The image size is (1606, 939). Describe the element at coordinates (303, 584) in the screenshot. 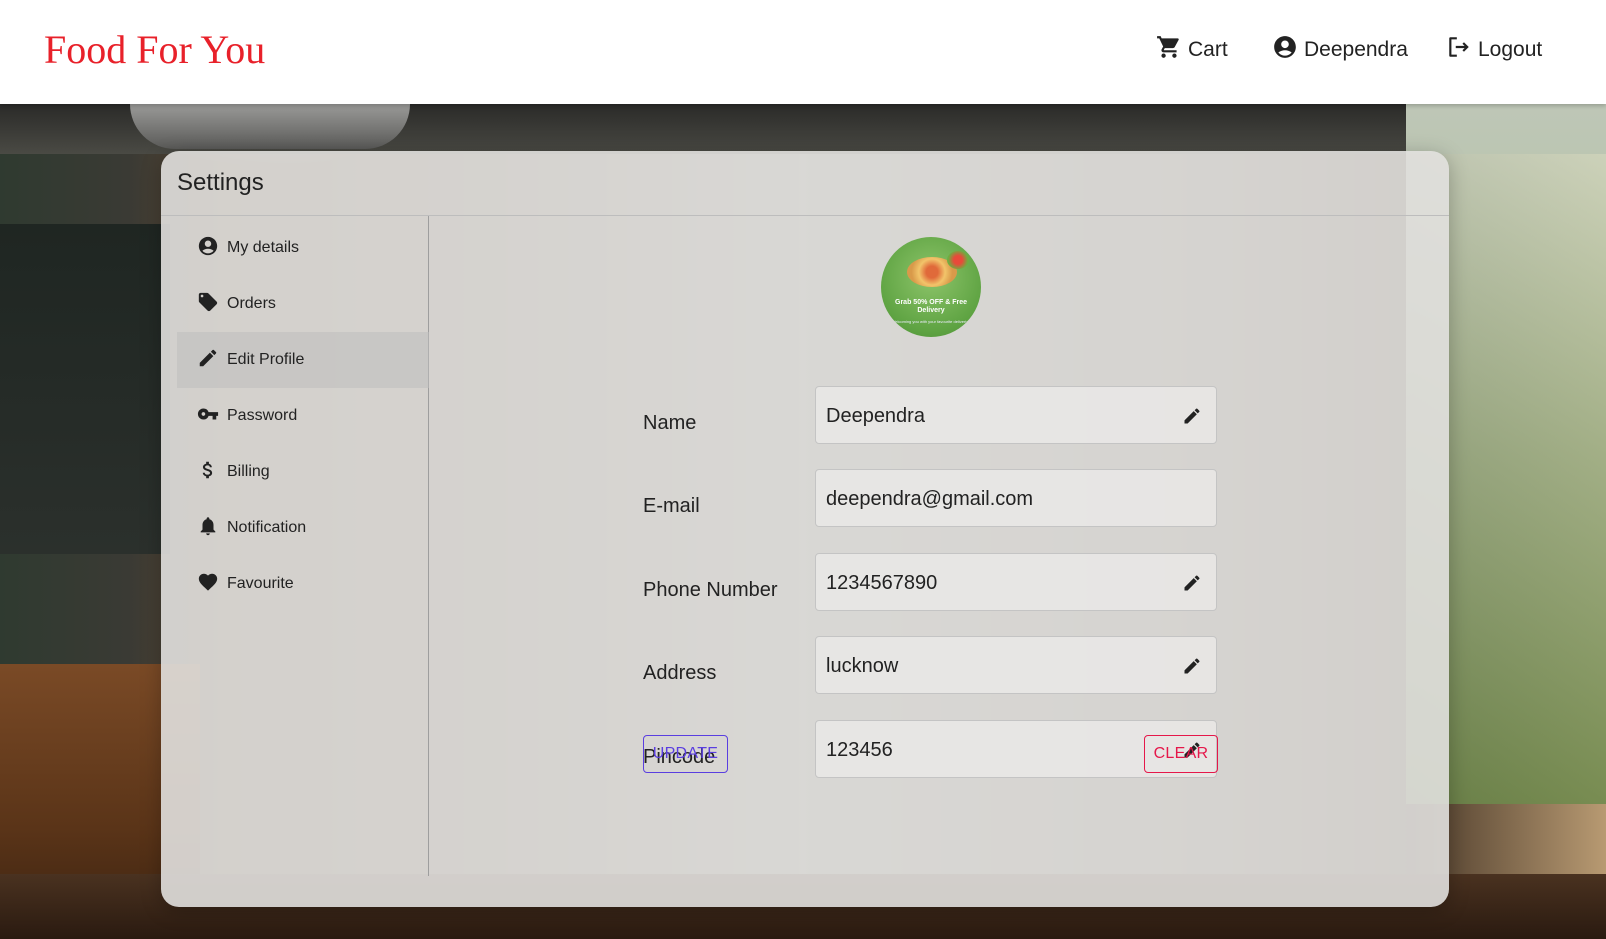

I see `sidebar-item-favourite: Favourite` at that location.